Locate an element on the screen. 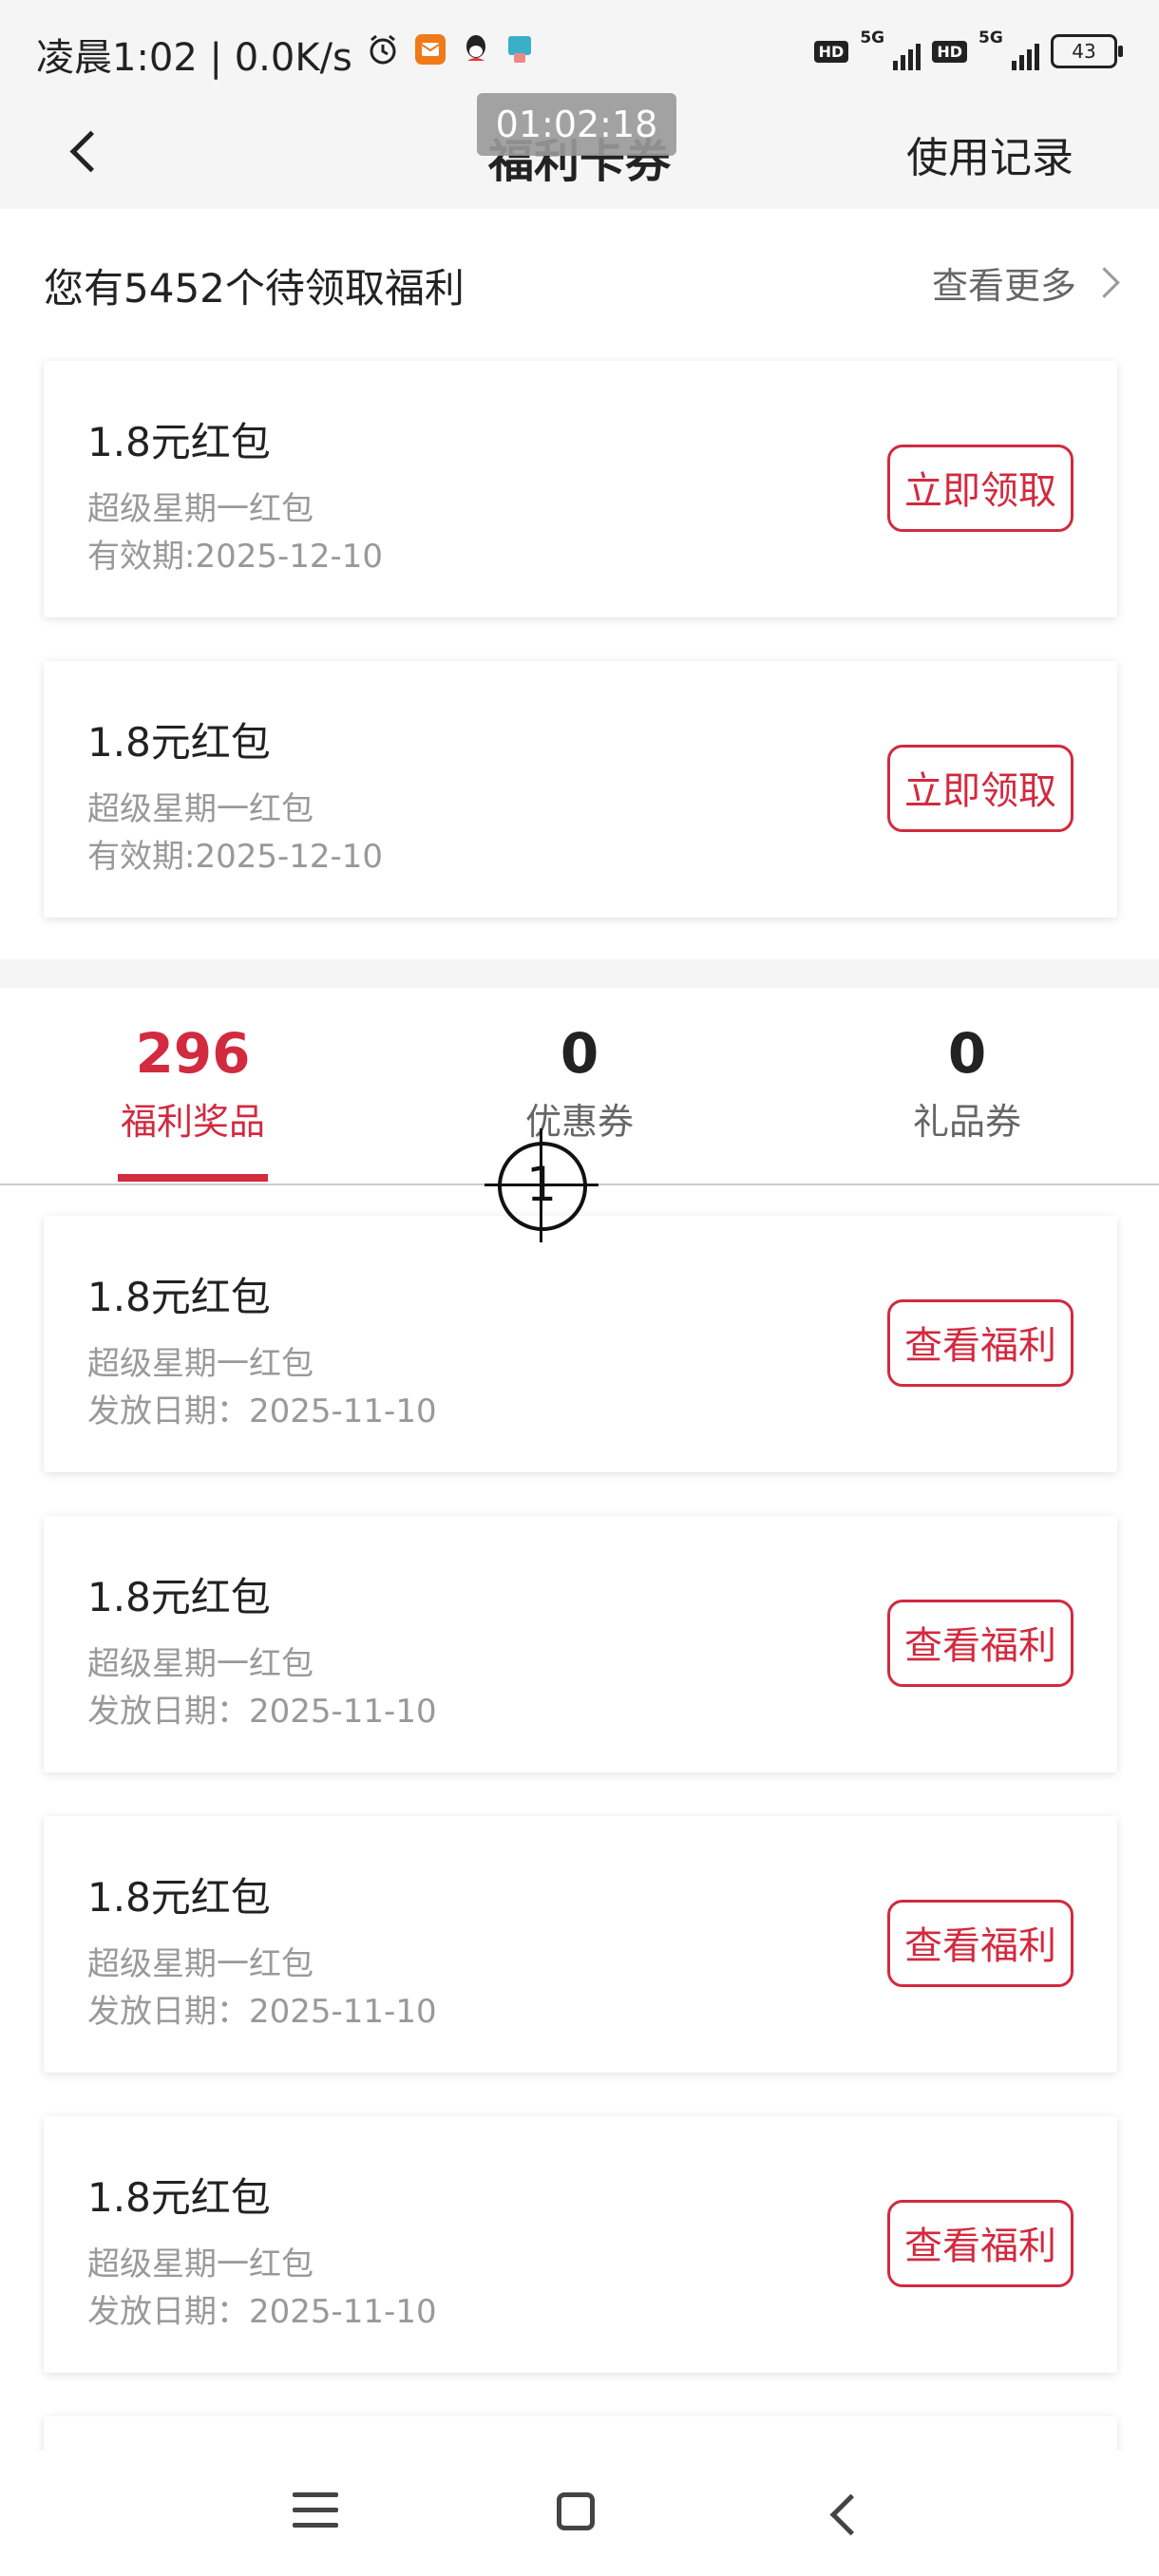  timer-overlay: 01:02:18 is located at coordinates (576, 124).